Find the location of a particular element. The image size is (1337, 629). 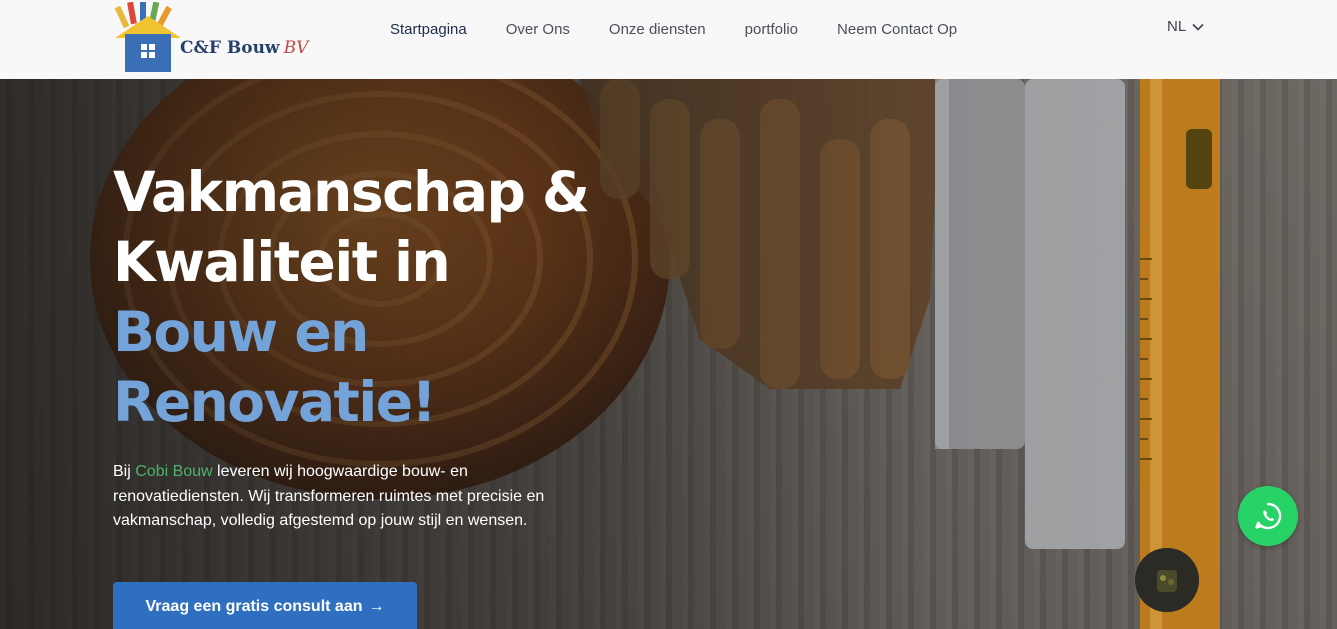

logo-text: C&F Bouw BV is located at coordinates (244, 48).